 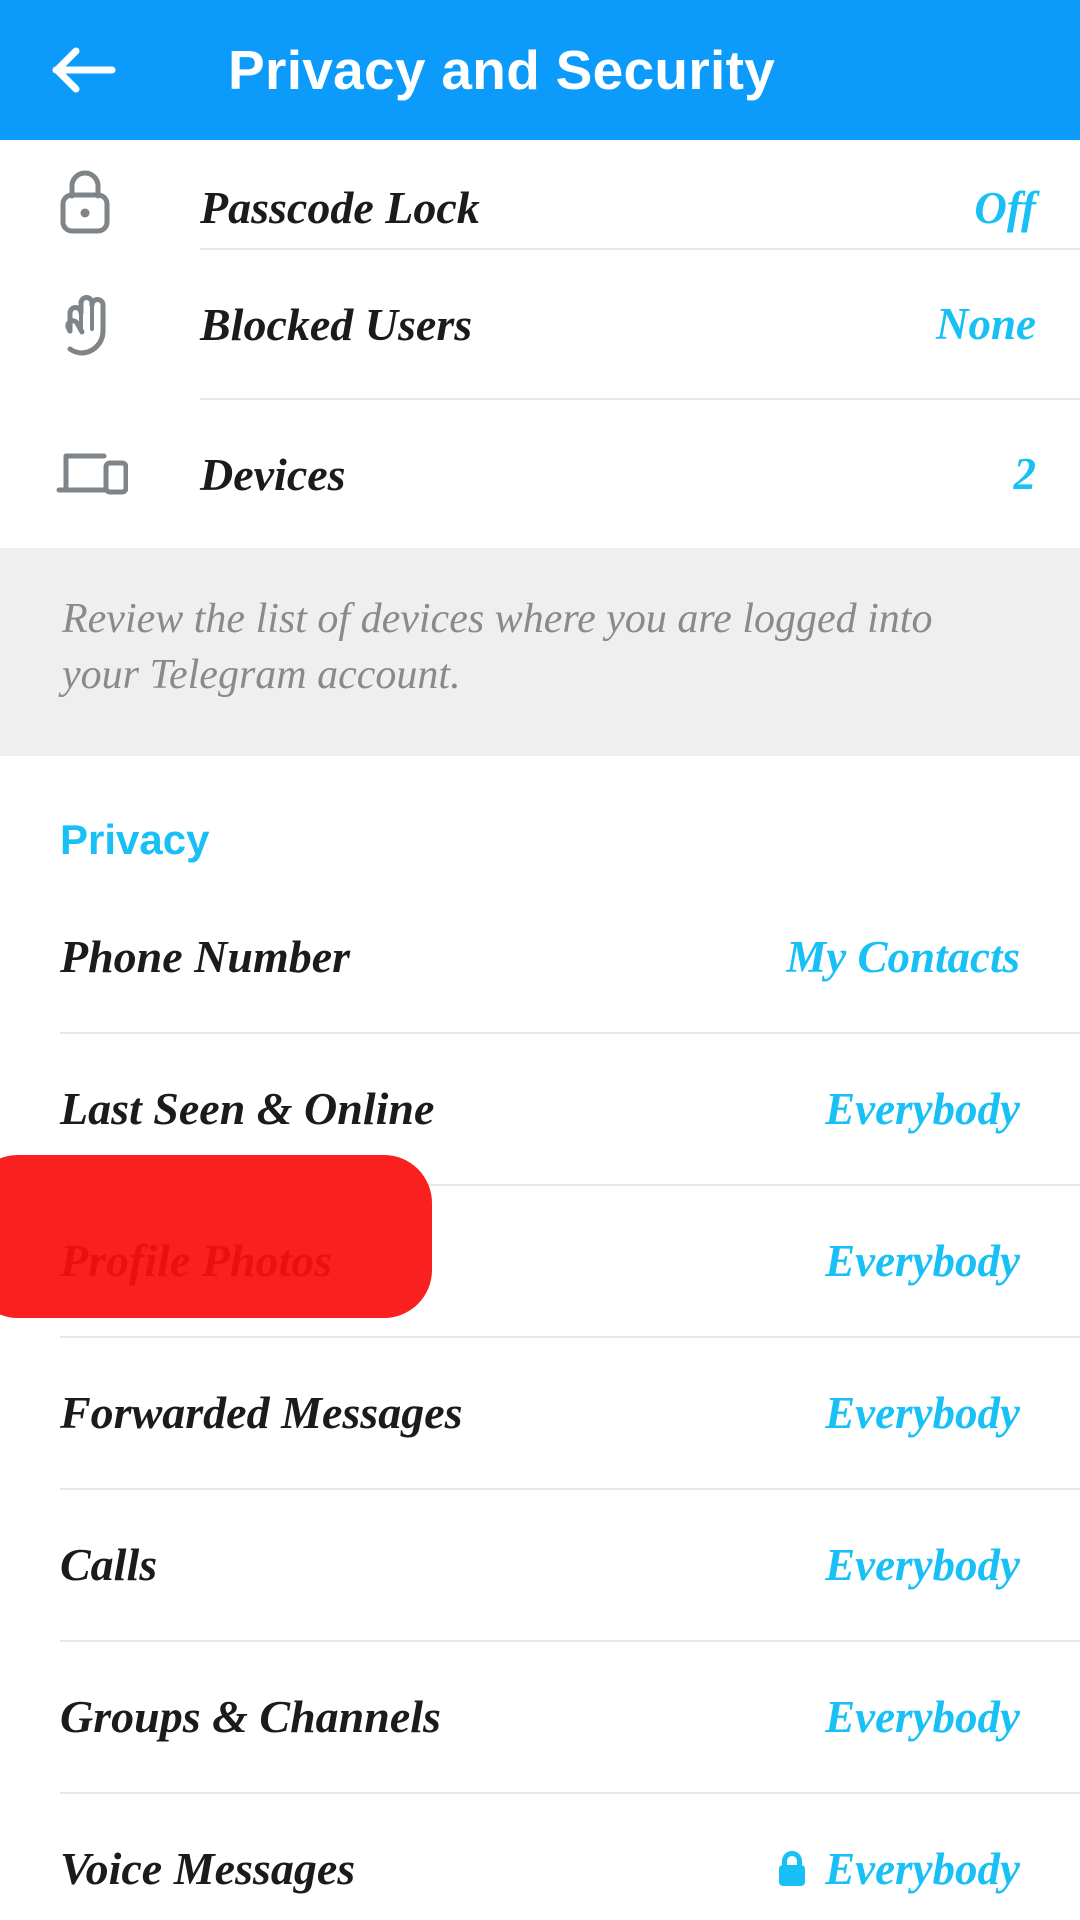 I want to click on back-button, so click(x=88, y=70).